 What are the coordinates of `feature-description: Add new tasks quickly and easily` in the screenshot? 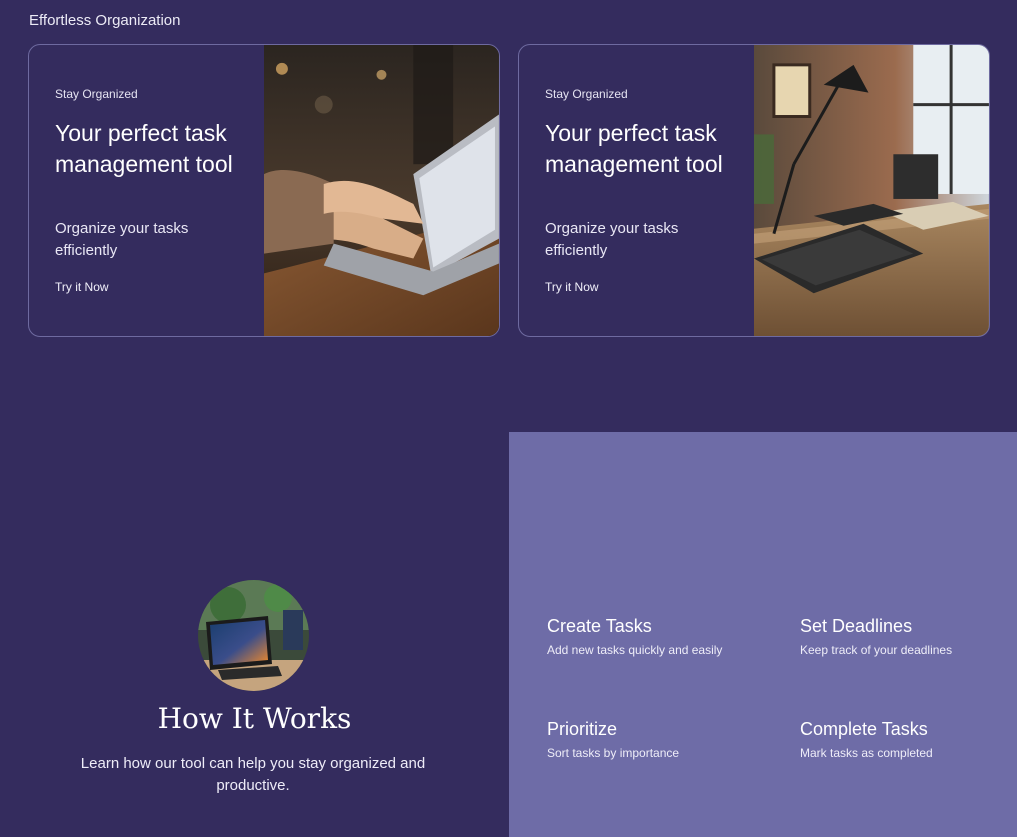 It's located at (635, 650).